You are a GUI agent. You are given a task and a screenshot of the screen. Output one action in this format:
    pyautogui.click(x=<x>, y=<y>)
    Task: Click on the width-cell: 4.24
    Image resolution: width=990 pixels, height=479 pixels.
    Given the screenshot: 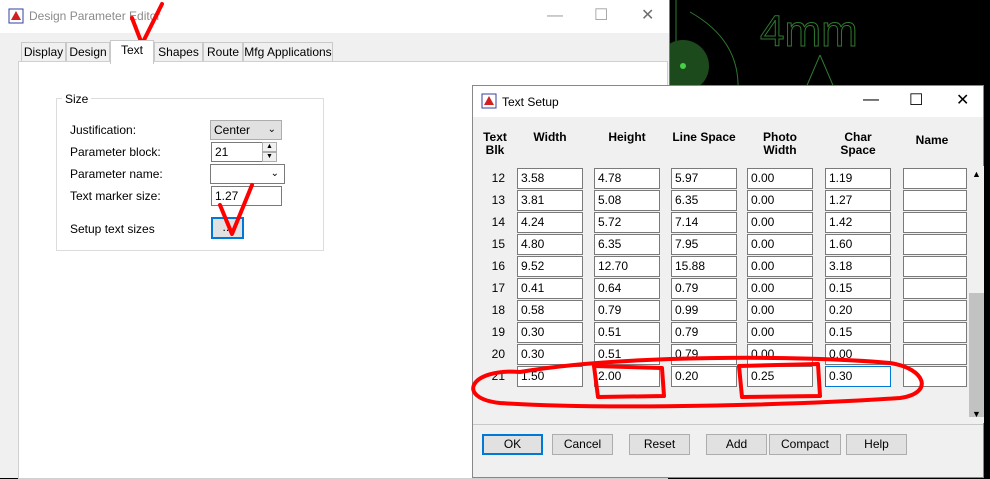 What is the action you would take?
    pyautogui.click(x=550, y=222)
    